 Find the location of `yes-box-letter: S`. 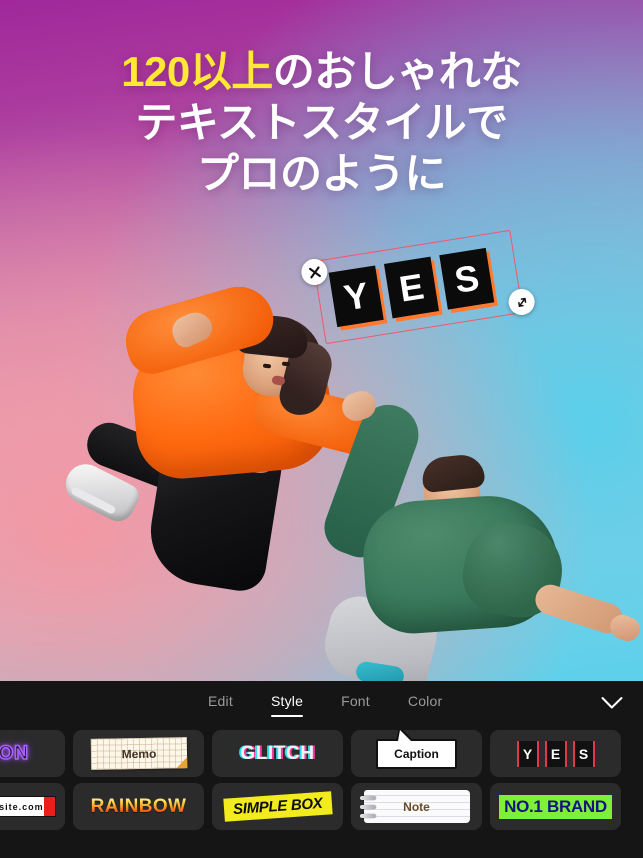

yes-box-letter: S is located at coordinates (583, 753).